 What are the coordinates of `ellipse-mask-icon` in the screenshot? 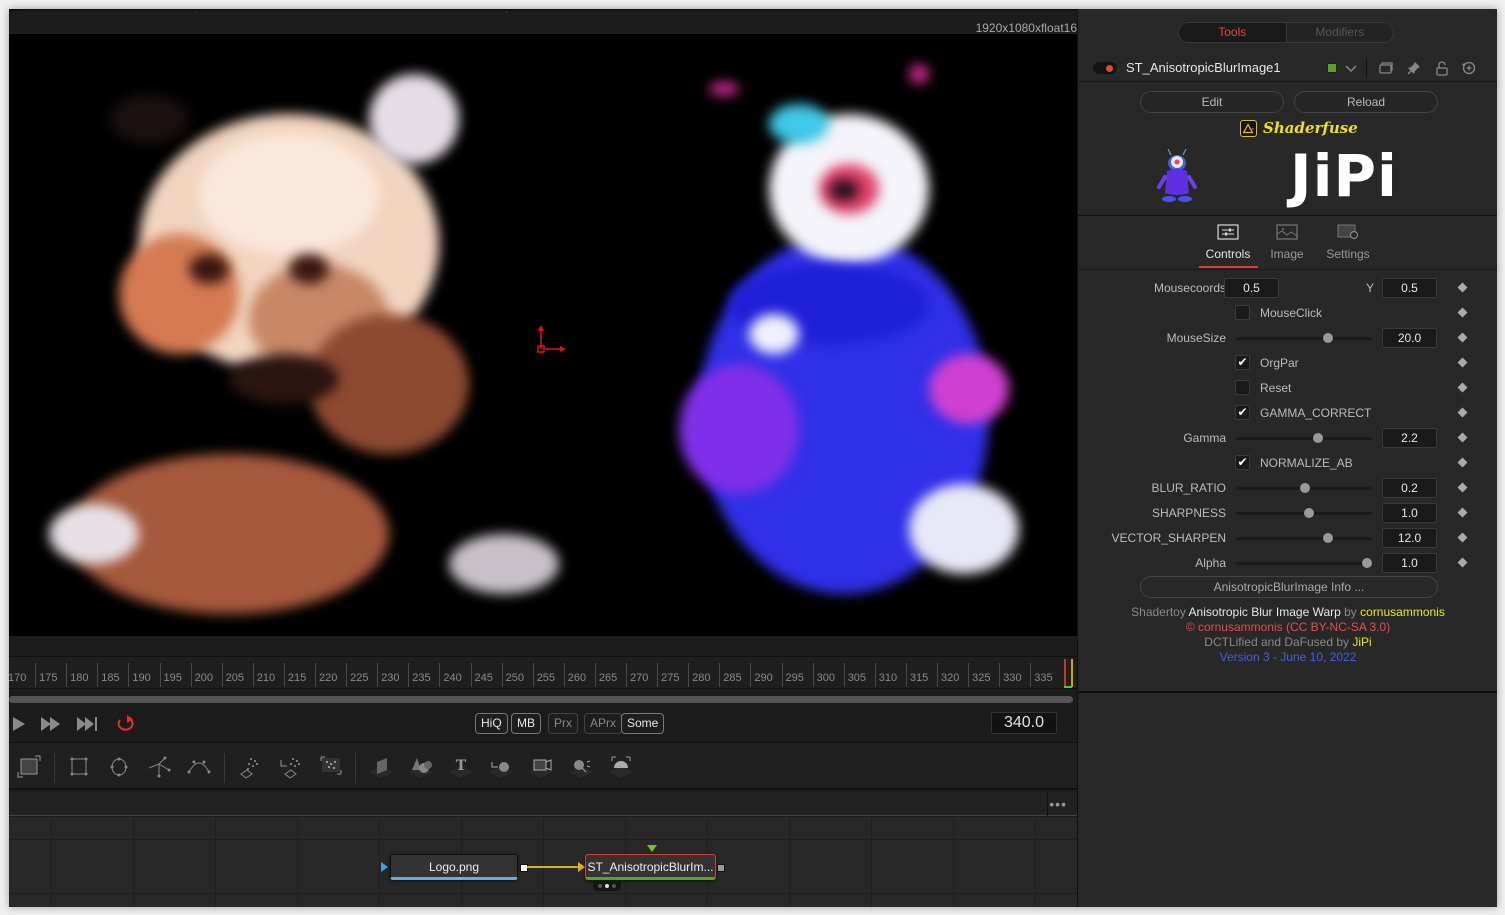 It's located at (119, 767).